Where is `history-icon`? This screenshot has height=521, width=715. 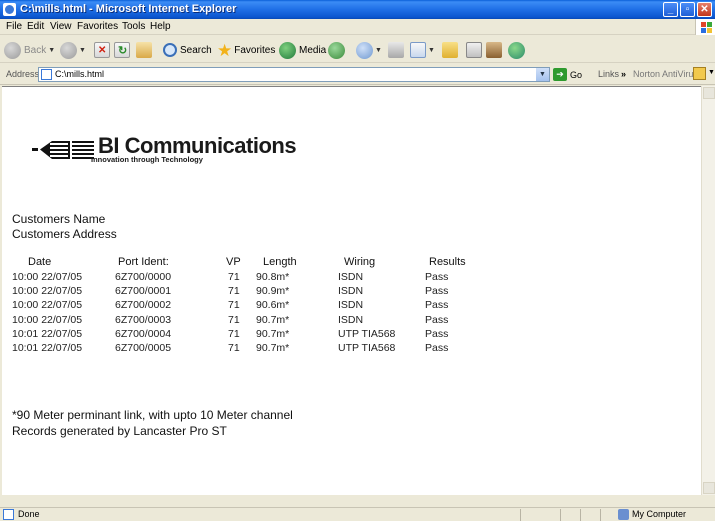 history-icon is located at coordinates (336, 50).